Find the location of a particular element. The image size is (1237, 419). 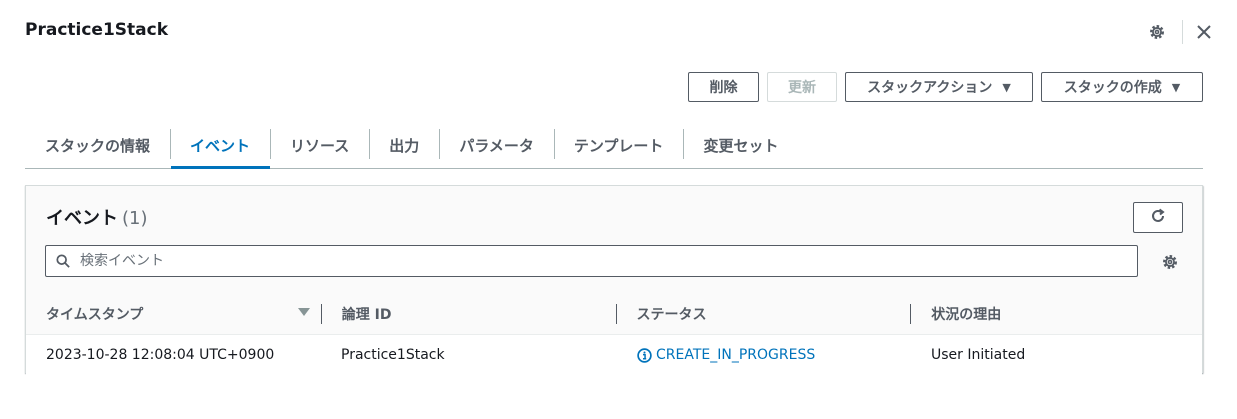

tab-outputs: 出力 is located at coordinates (404, 145).